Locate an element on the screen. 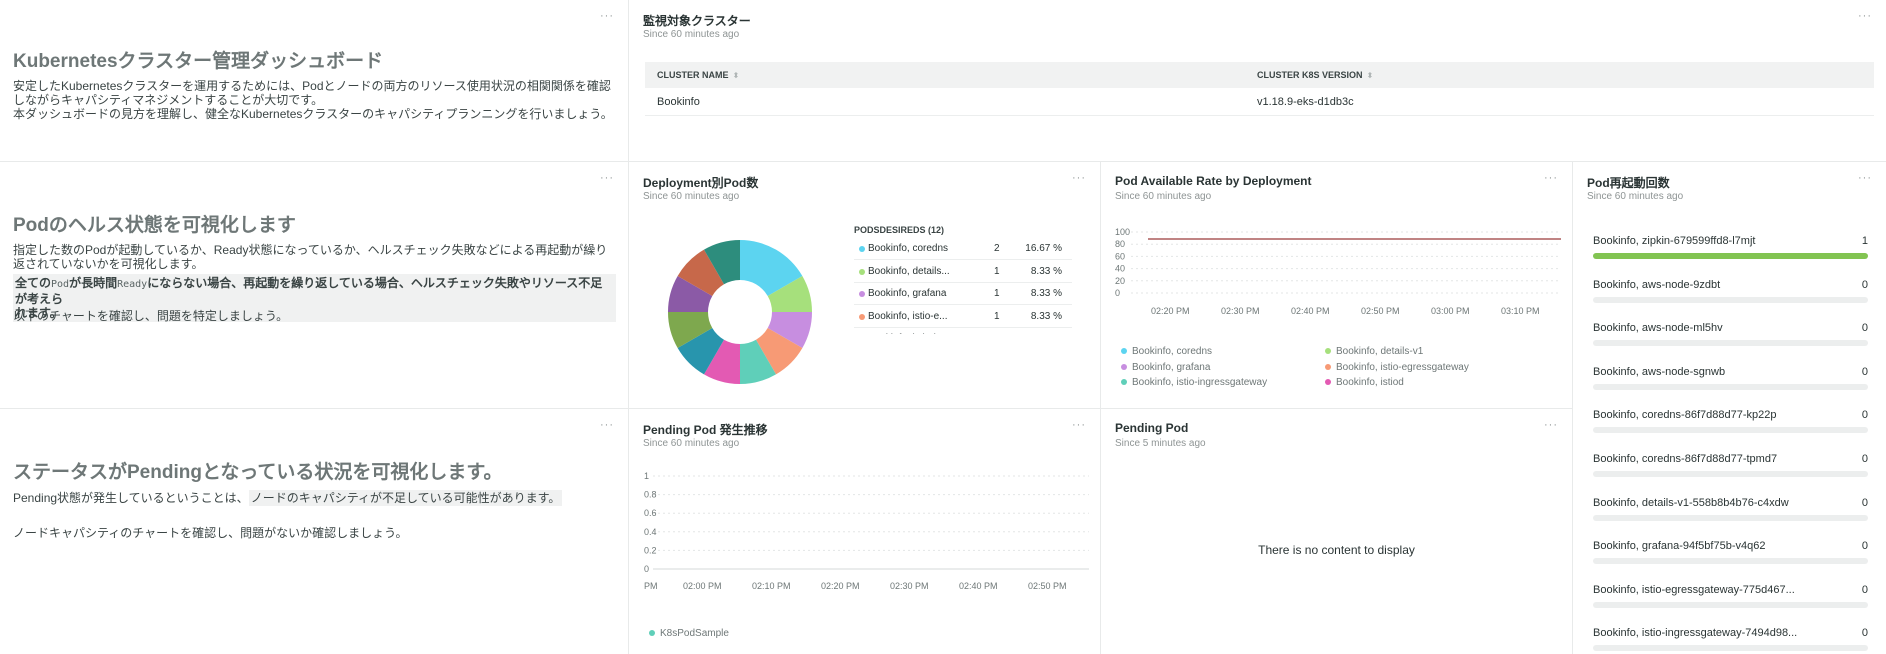  legend-row: Bookinfo, coredns 2 16.67 % is located at coordinates (963, 249).